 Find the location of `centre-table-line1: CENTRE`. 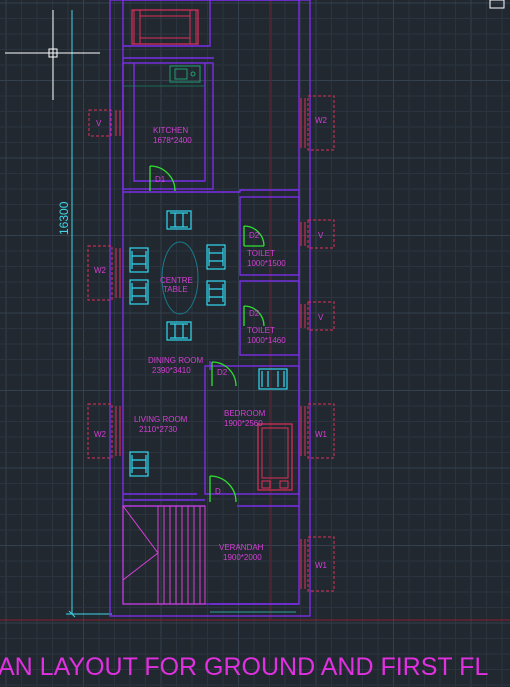

centre-table-line1: CENTRE is located at coordinates (176, 280).